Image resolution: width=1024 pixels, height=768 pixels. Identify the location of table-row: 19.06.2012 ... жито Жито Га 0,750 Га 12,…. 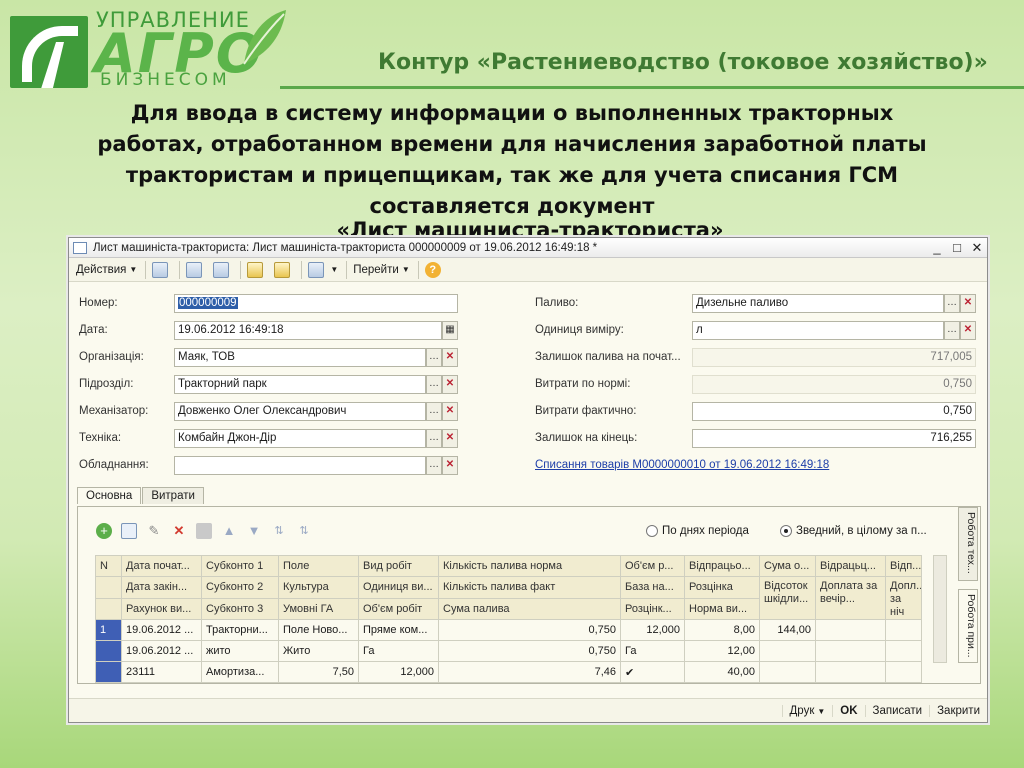
(508, 651).